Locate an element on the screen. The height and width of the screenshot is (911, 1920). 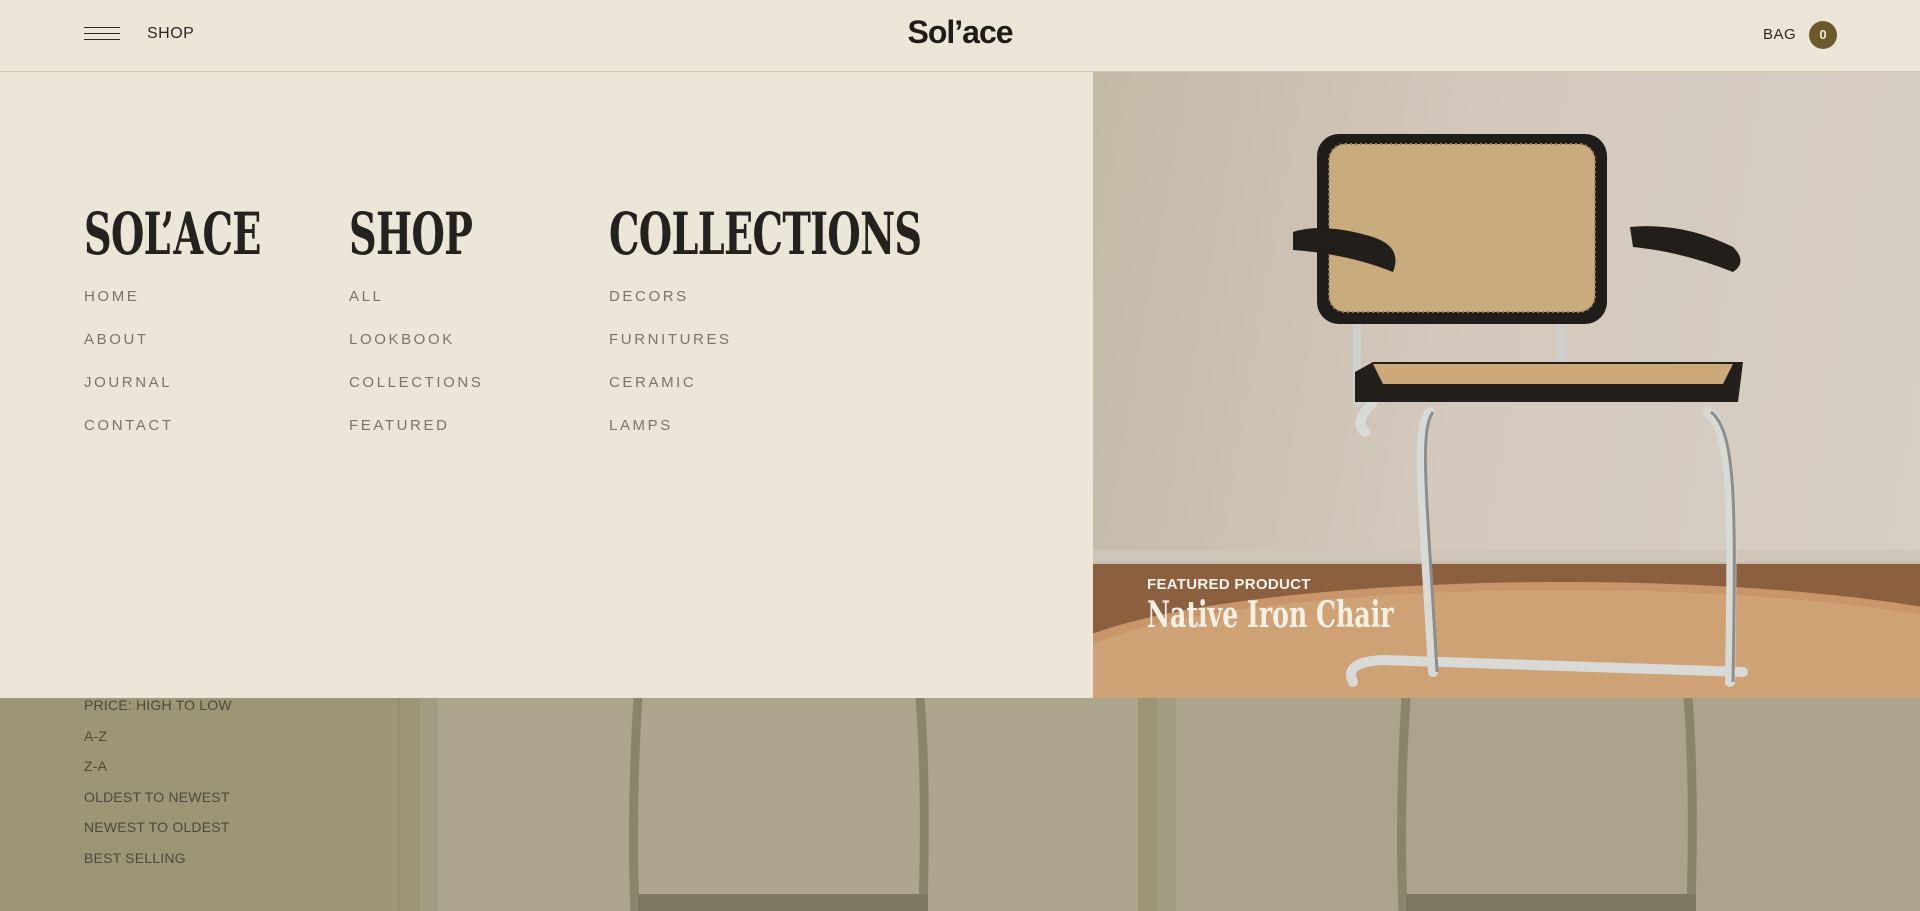
bag-count-badge: 0 is located at coordinates (1823, 35).